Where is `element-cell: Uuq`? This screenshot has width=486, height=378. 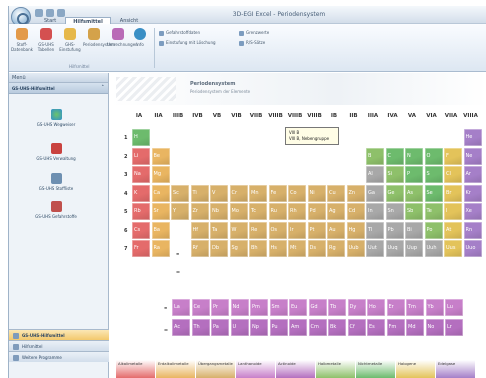 element-cell: Uuq is located at coordinates (395, 248).